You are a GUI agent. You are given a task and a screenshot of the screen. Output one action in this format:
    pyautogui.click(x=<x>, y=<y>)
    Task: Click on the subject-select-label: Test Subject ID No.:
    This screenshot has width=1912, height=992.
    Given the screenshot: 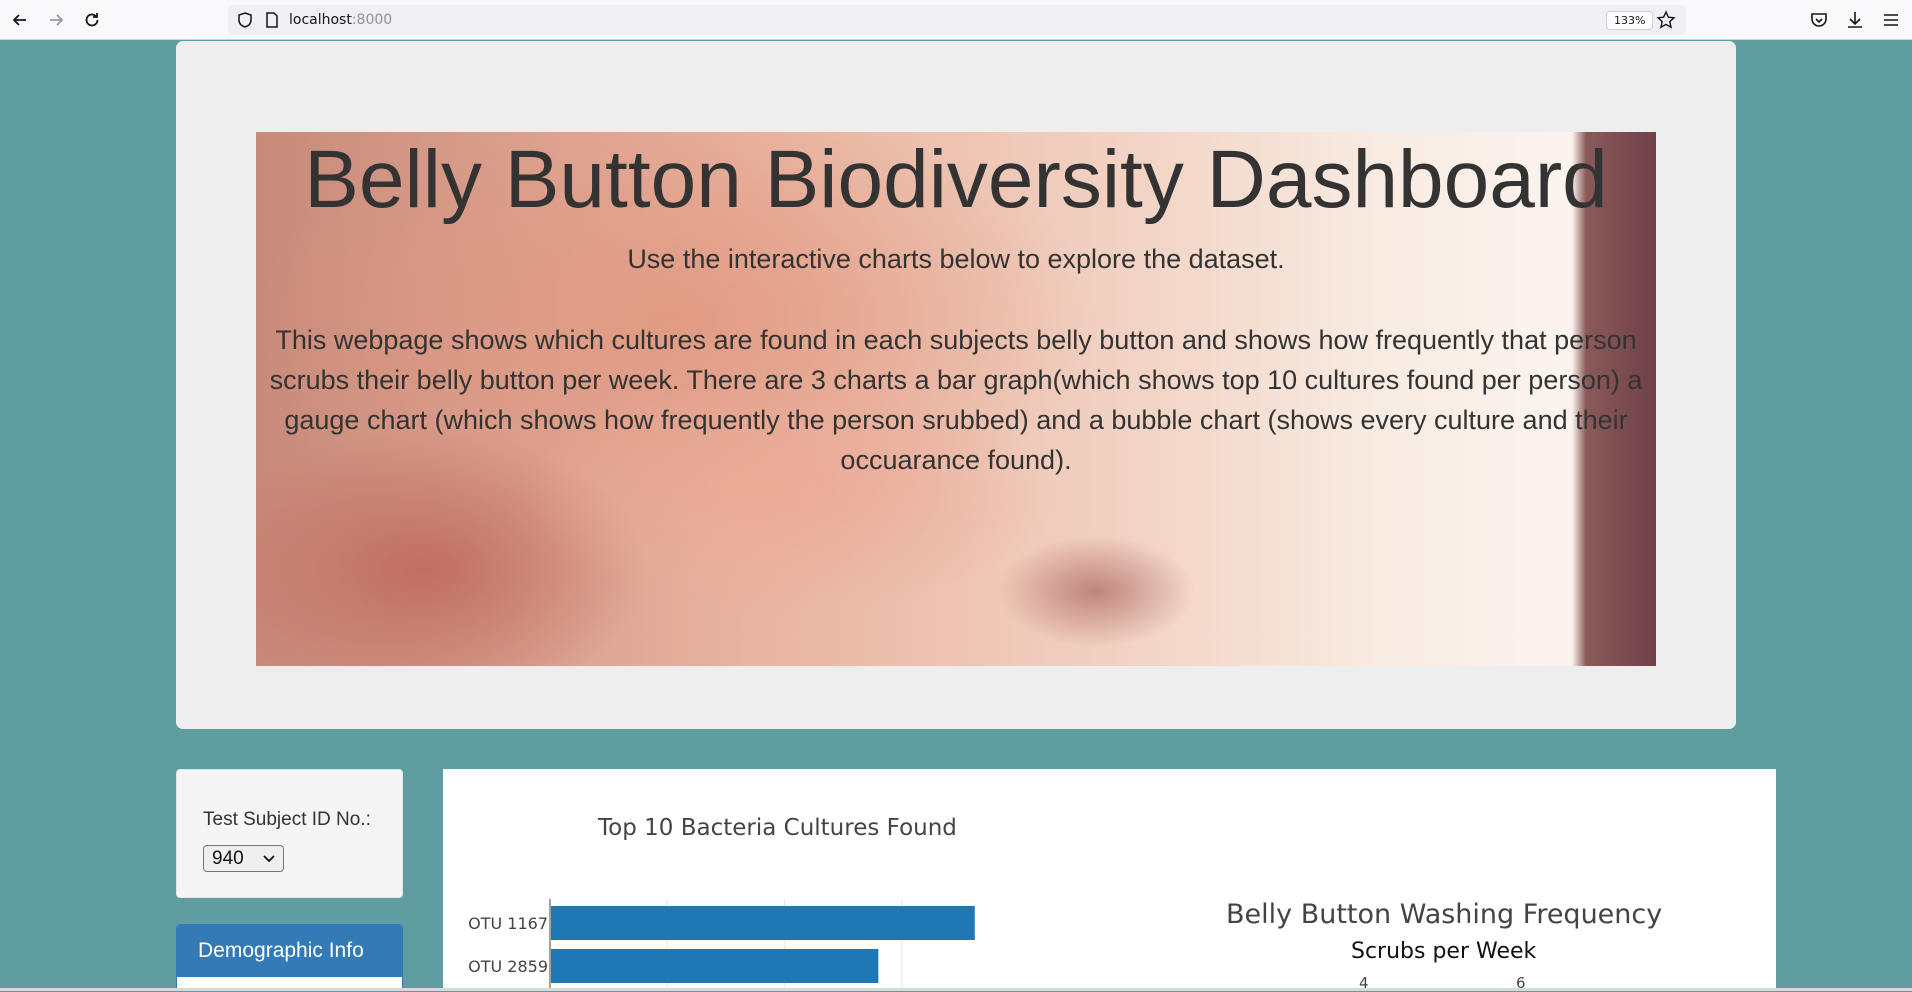 What is the action you would take?
    pyautogui.click(x=287, y=819)
    